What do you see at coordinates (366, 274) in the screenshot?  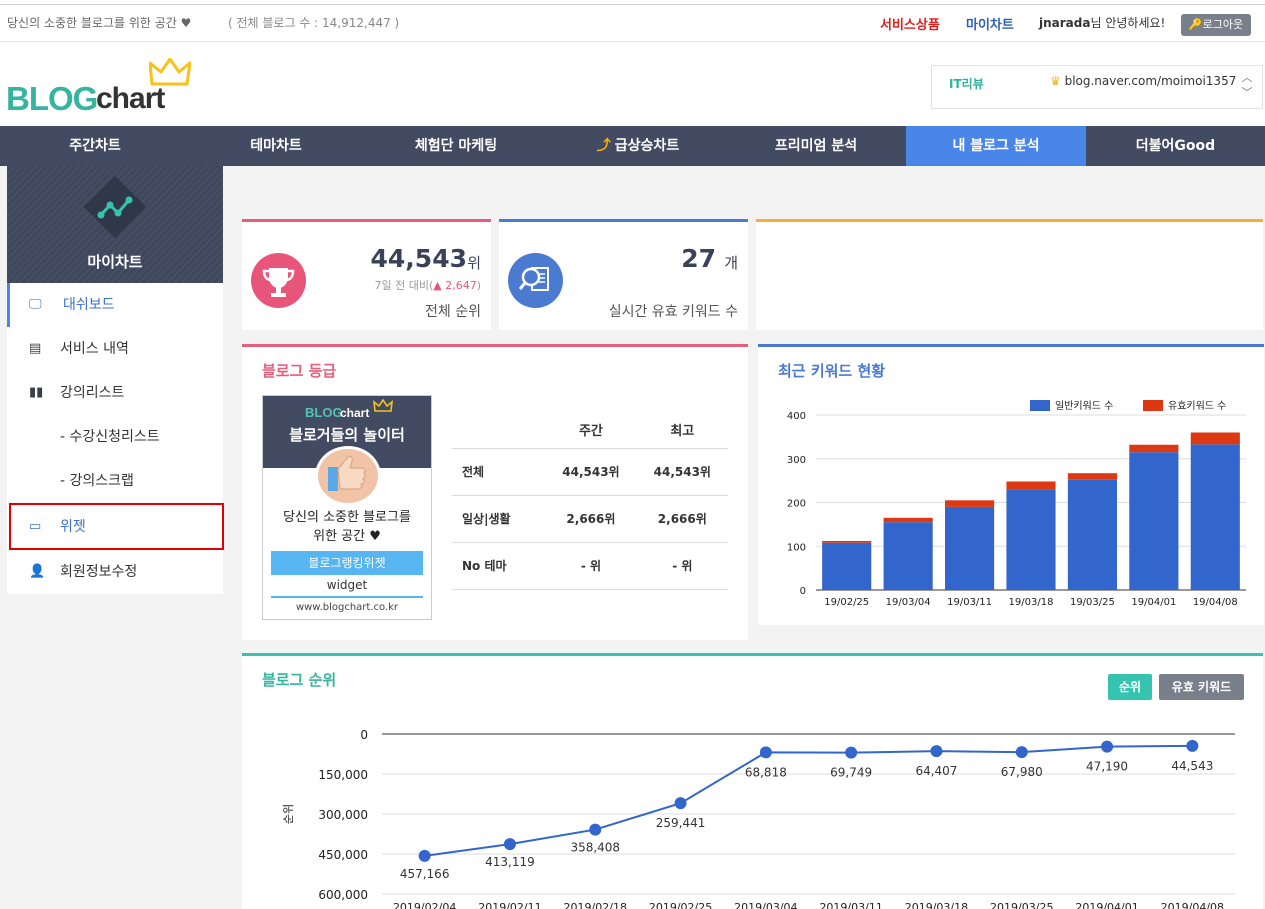 I see `total-rank-card: 44,543 위 7일 전 대비(▲ 2,647) 전체 순위` at bounding box center [366, 274].